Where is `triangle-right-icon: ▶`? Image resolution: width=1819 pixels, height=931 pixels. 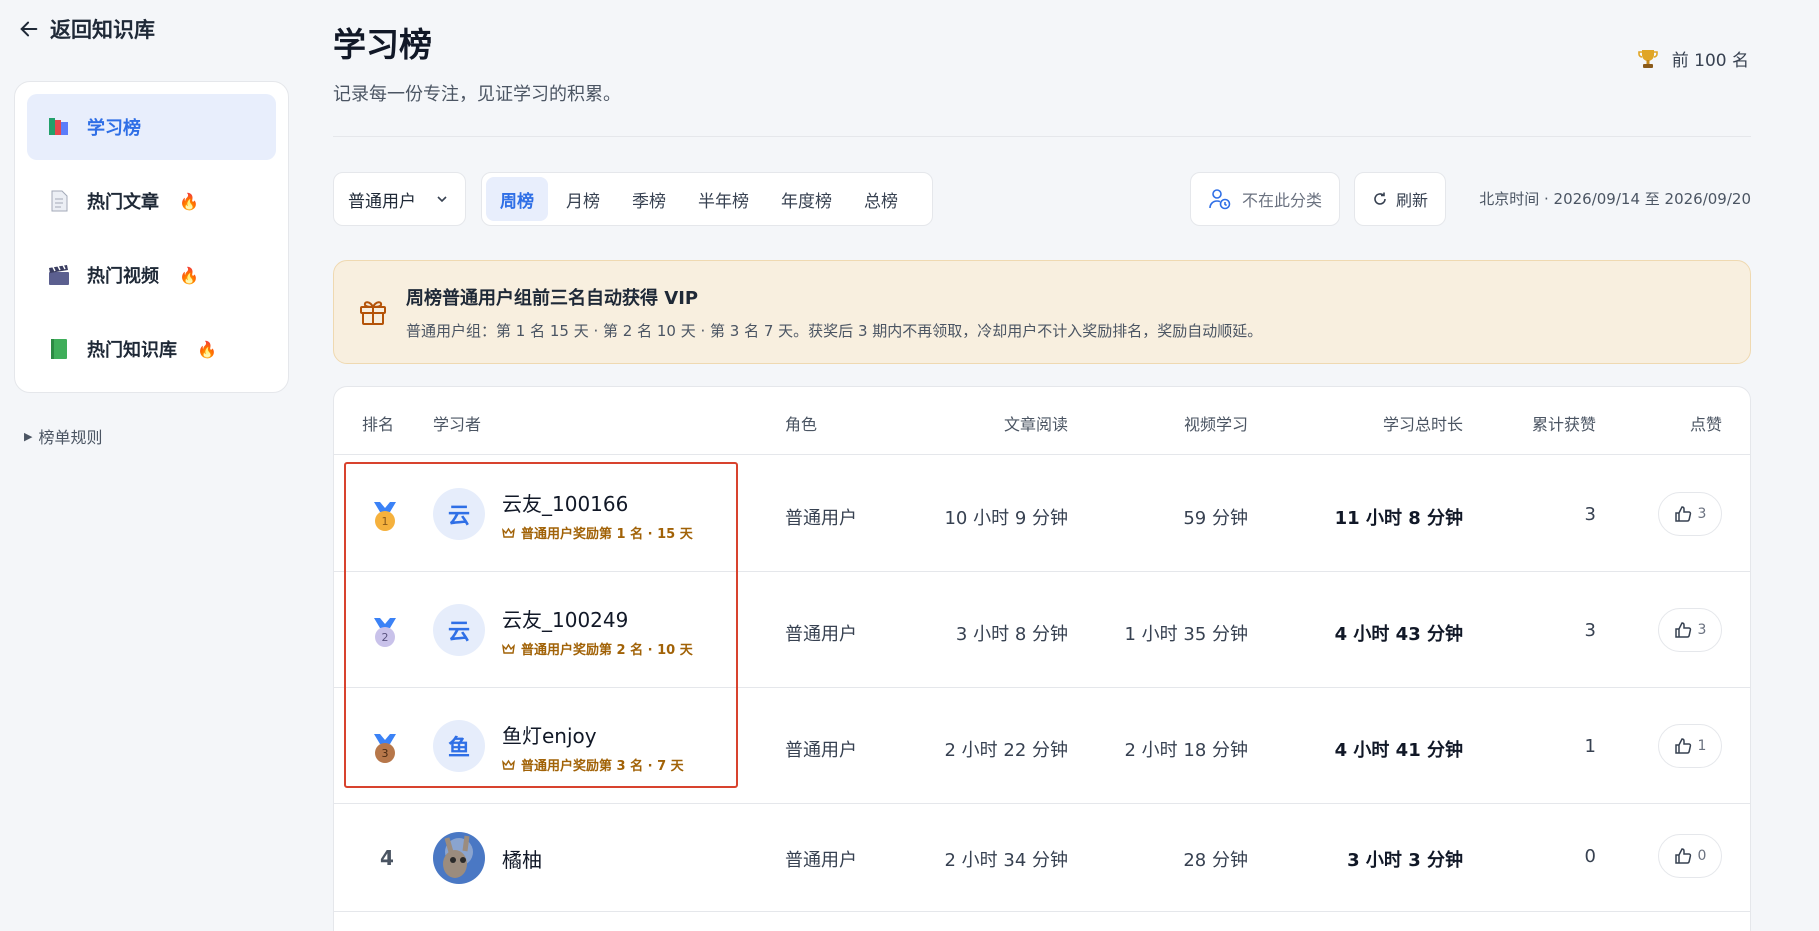 triangle-right-icon: ▶ is located at coordinates (28, 436).